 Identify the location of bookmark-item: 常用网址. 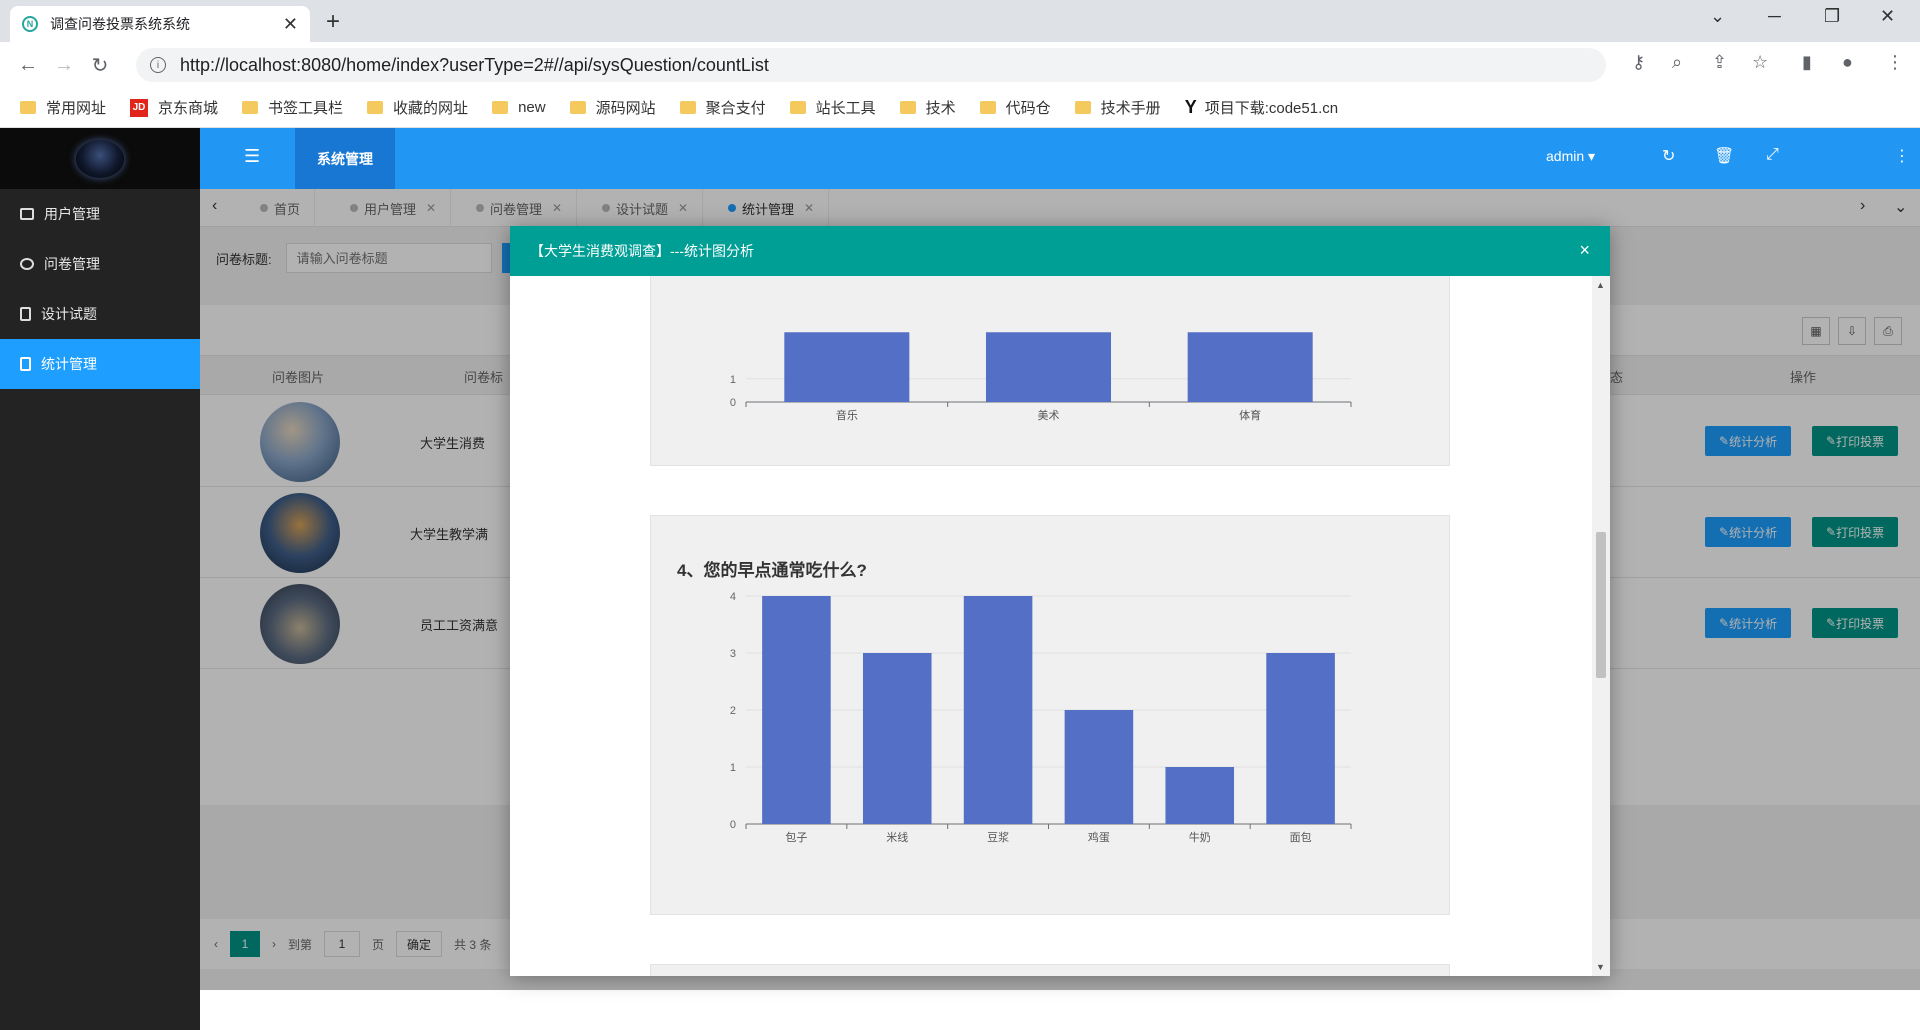
(63, 107).